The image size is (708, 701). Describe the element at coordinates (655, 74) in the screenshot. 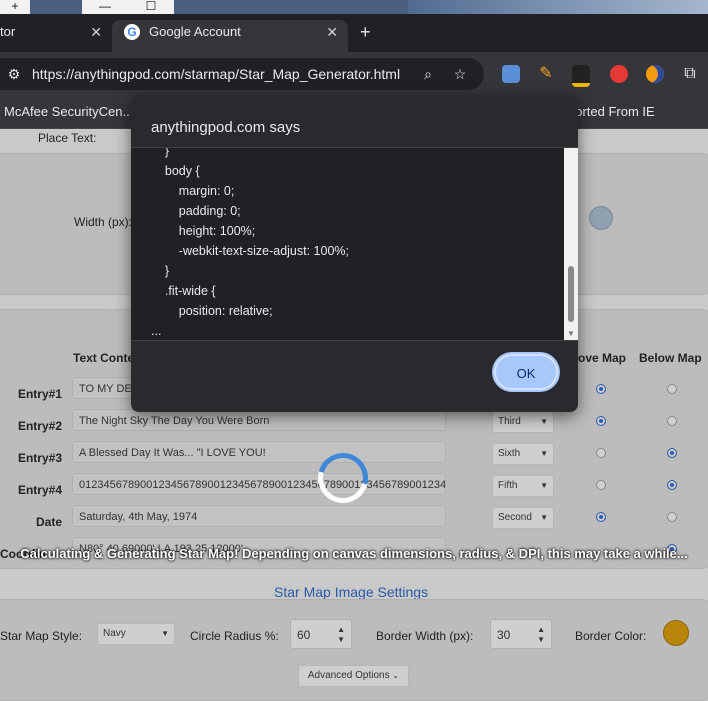

I see `moon-extension-icon` at that location.